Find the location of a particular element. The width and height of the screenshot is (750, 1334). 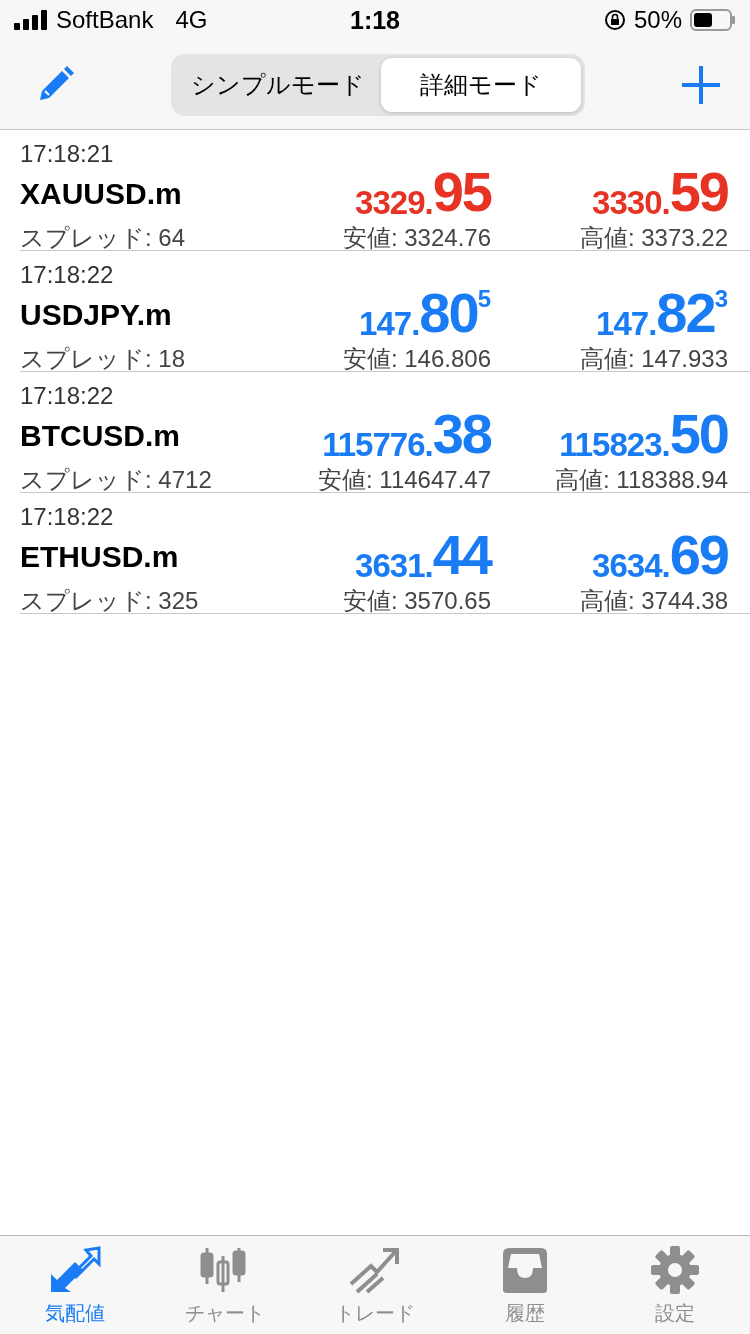

low-price: 安値: 3324.76 is located at coordinates (416, 238).